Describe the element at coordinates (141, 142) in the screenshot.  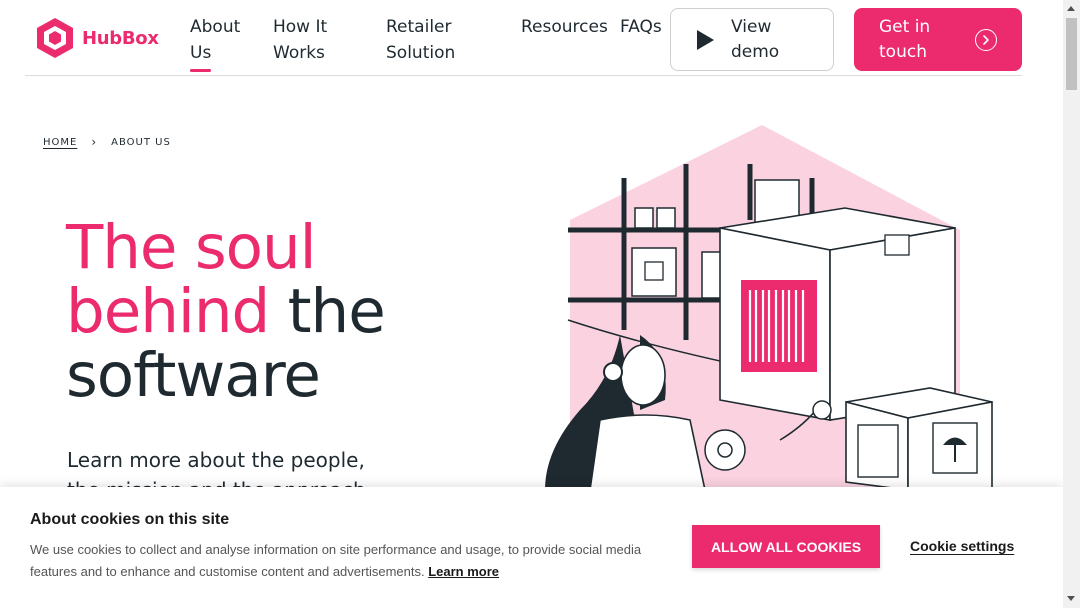
I see `breadcrumb-current: ABOUT US` at that location.